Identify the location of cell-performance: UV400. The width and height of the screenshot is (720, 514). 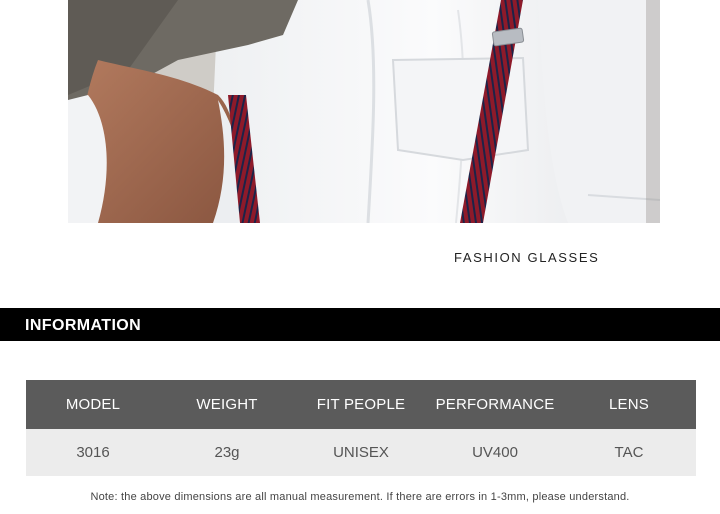
(495, 452).